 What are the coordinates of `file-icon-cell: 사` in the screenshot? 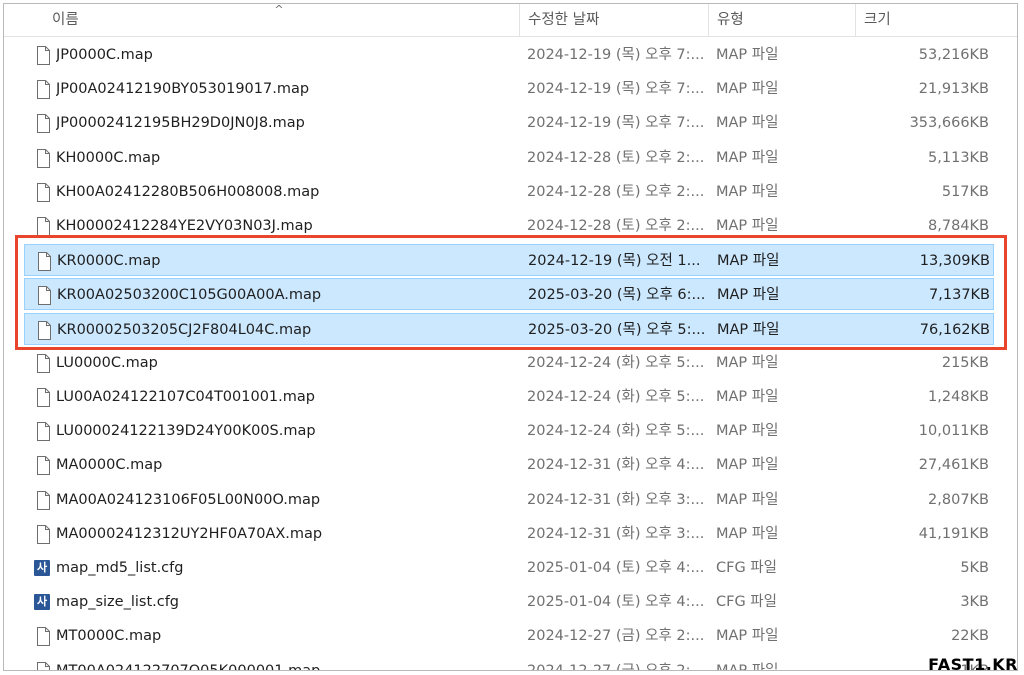 It's located at (43, 568).